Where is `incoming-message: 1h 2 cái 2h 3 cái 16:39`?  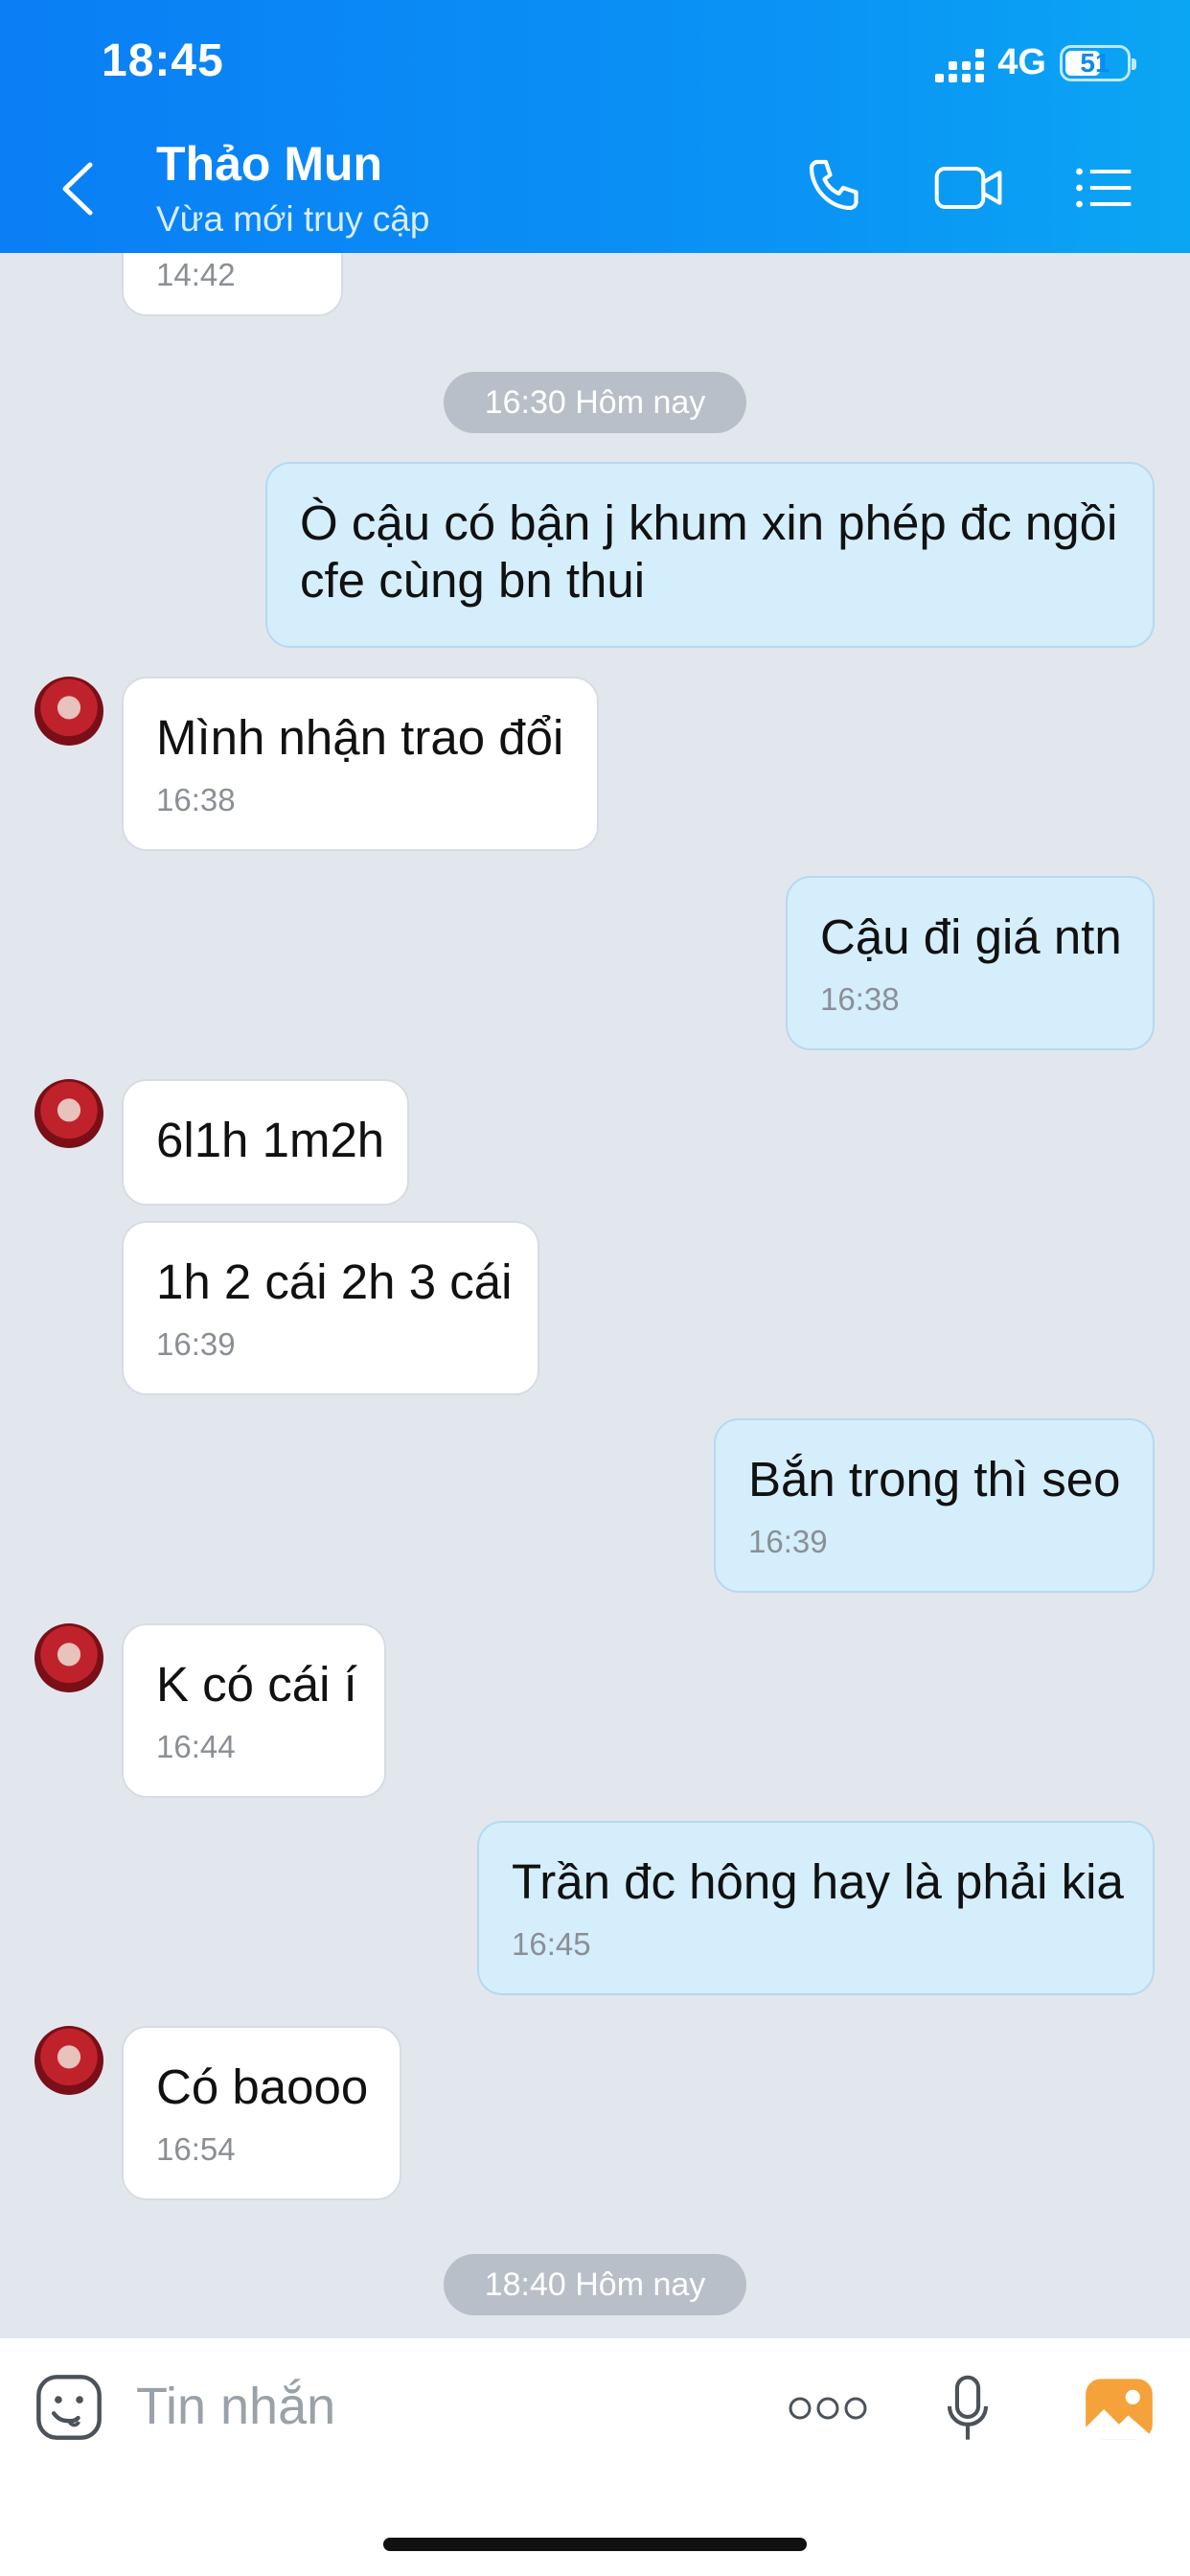 incoming-message: 1h 2 cái 2h 3 cái 16:39 is located at coordinates (331, 1308).